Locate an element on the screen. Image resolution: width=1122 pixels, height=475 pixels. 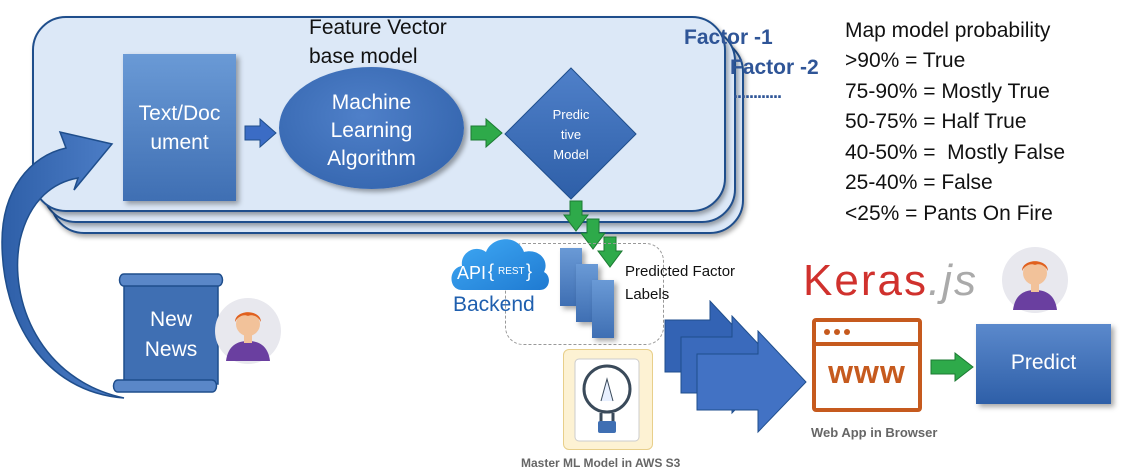
predicted-labels-line1: Predicted Factor is located at coordinates (680, 271).